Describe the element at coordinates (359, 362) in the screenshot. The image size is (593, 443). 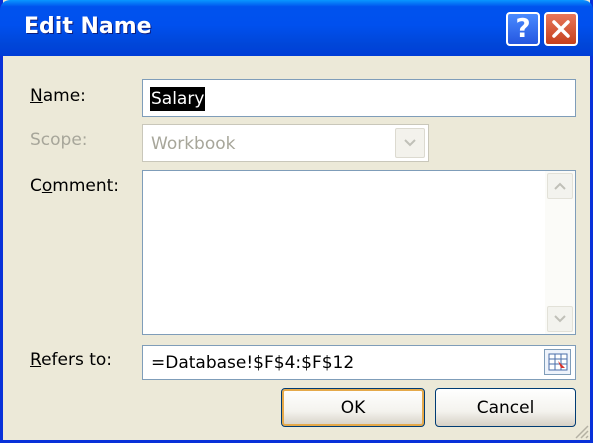
I see `refers-to-input: =Database!$F$4:$F$12` at that location.